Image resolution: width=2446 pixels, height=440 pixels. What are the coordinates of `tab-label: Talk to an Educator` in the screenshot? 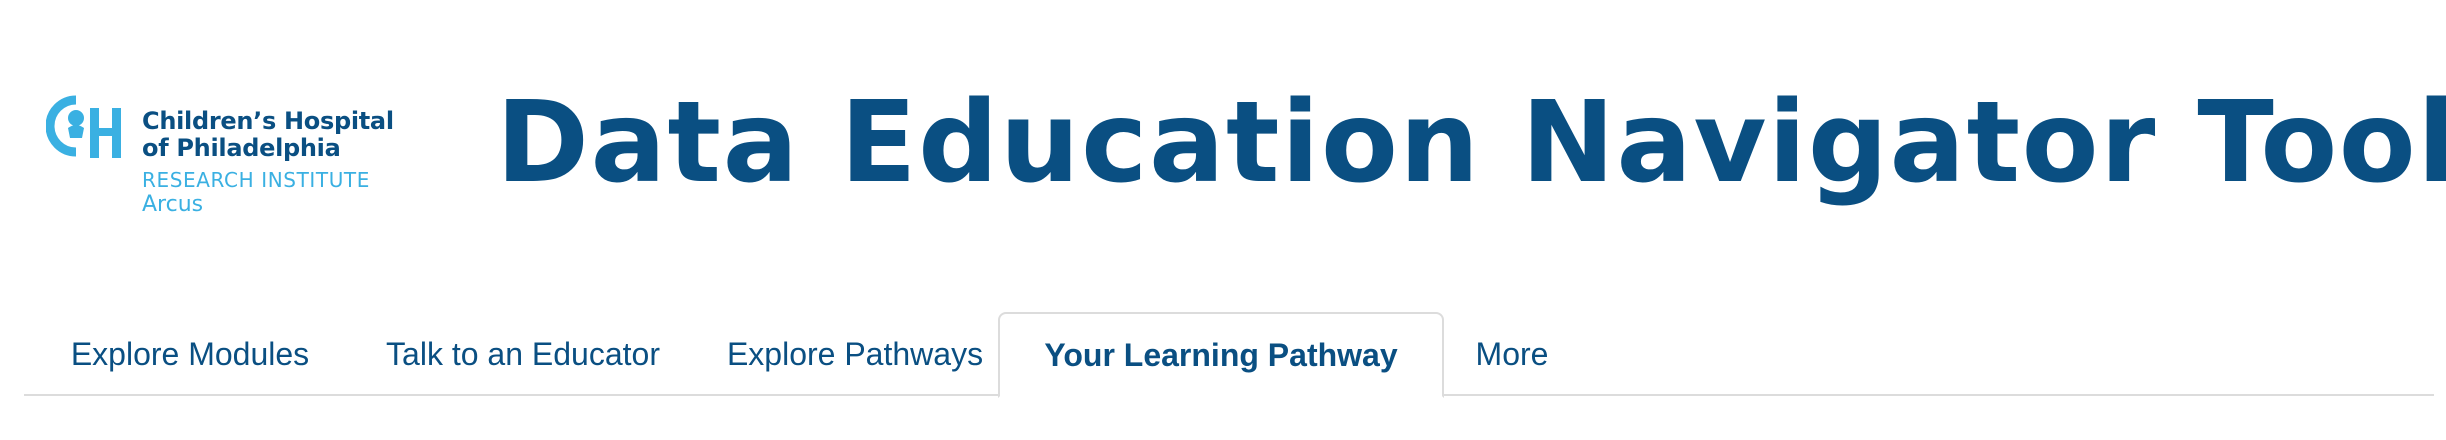 It's located at (523, 353).